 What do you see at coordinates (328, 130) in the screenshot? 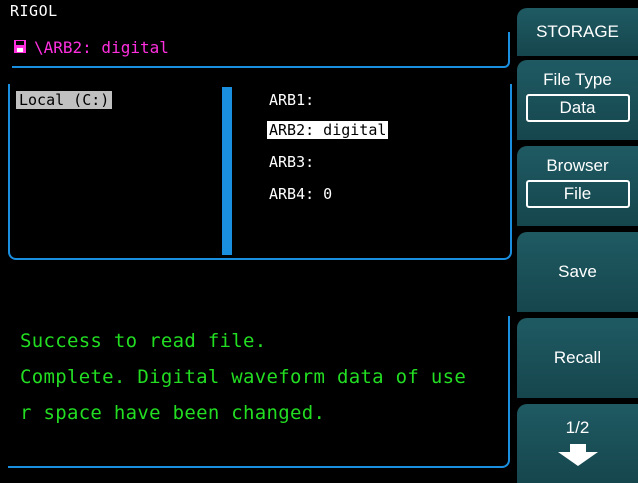
I see `file-item-selected: ARB2: digital` at bounding box center [328, 130].